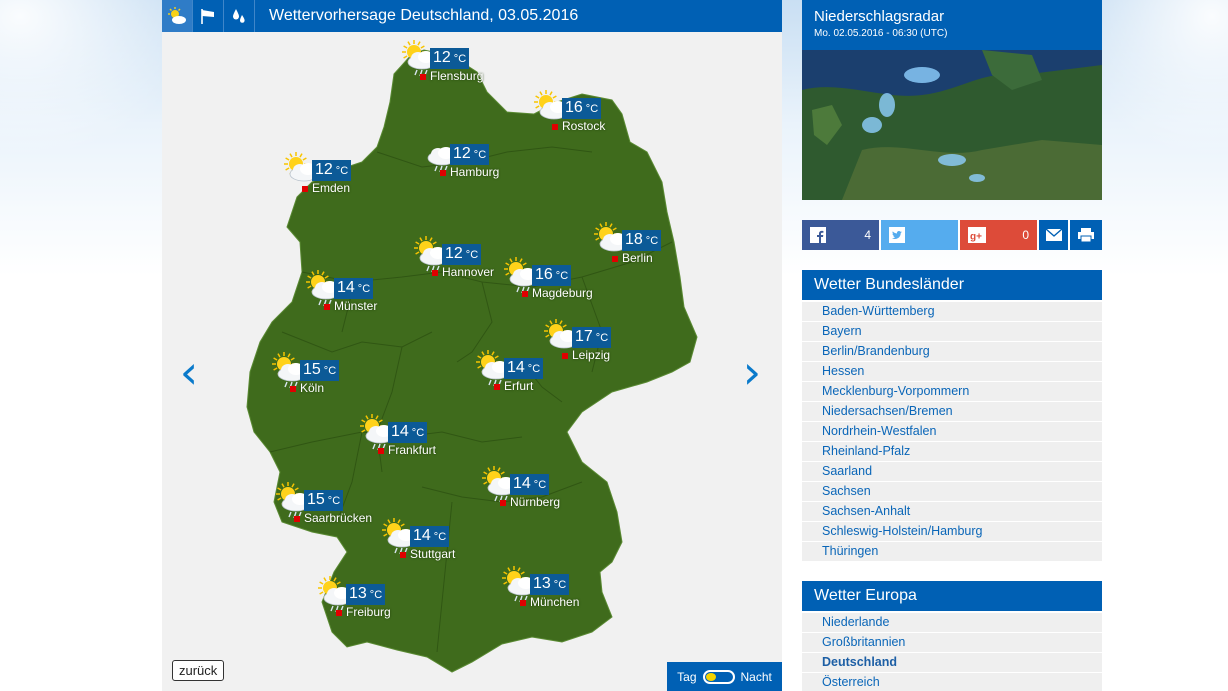  Describe the element at coordinates (752, 372) in the screenshot. I see `next-day-arrow: ›` at that location.